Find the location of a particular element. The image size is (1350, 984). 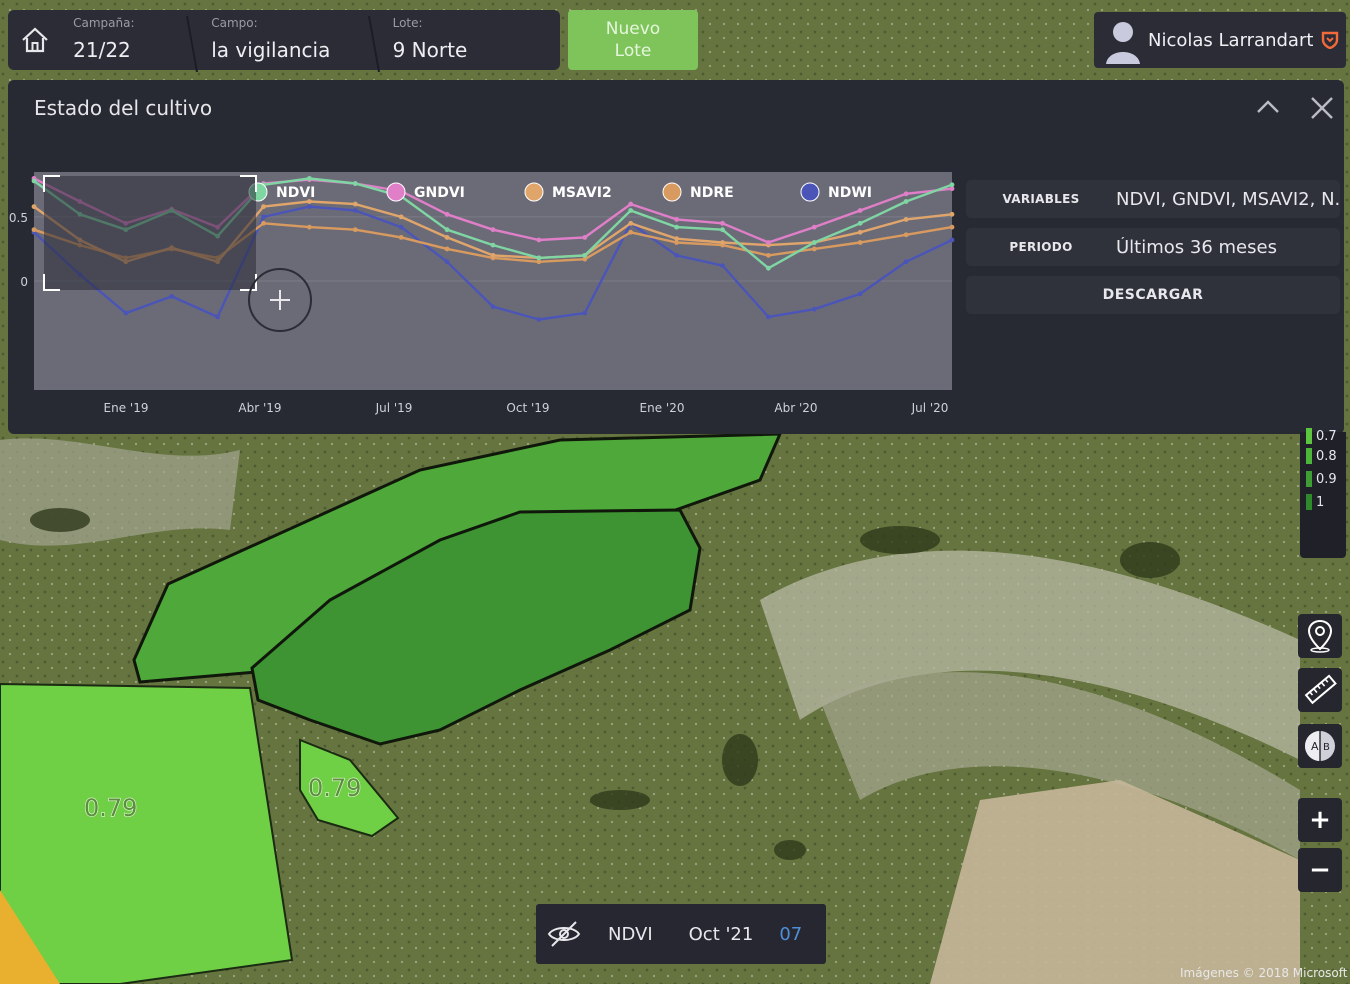

toggle-layer-button is located at coordinates (564, 934).